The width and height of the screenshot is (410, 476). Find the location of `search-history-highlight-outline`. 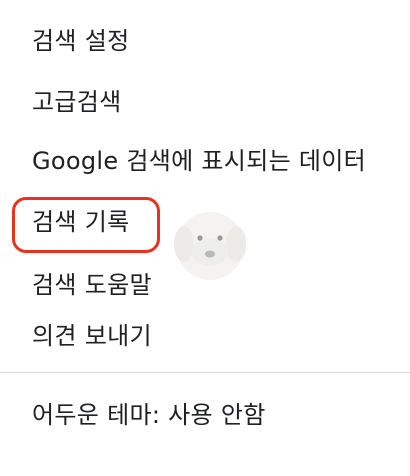

search-history-highlight-outline is located at coordinates (86, 225).